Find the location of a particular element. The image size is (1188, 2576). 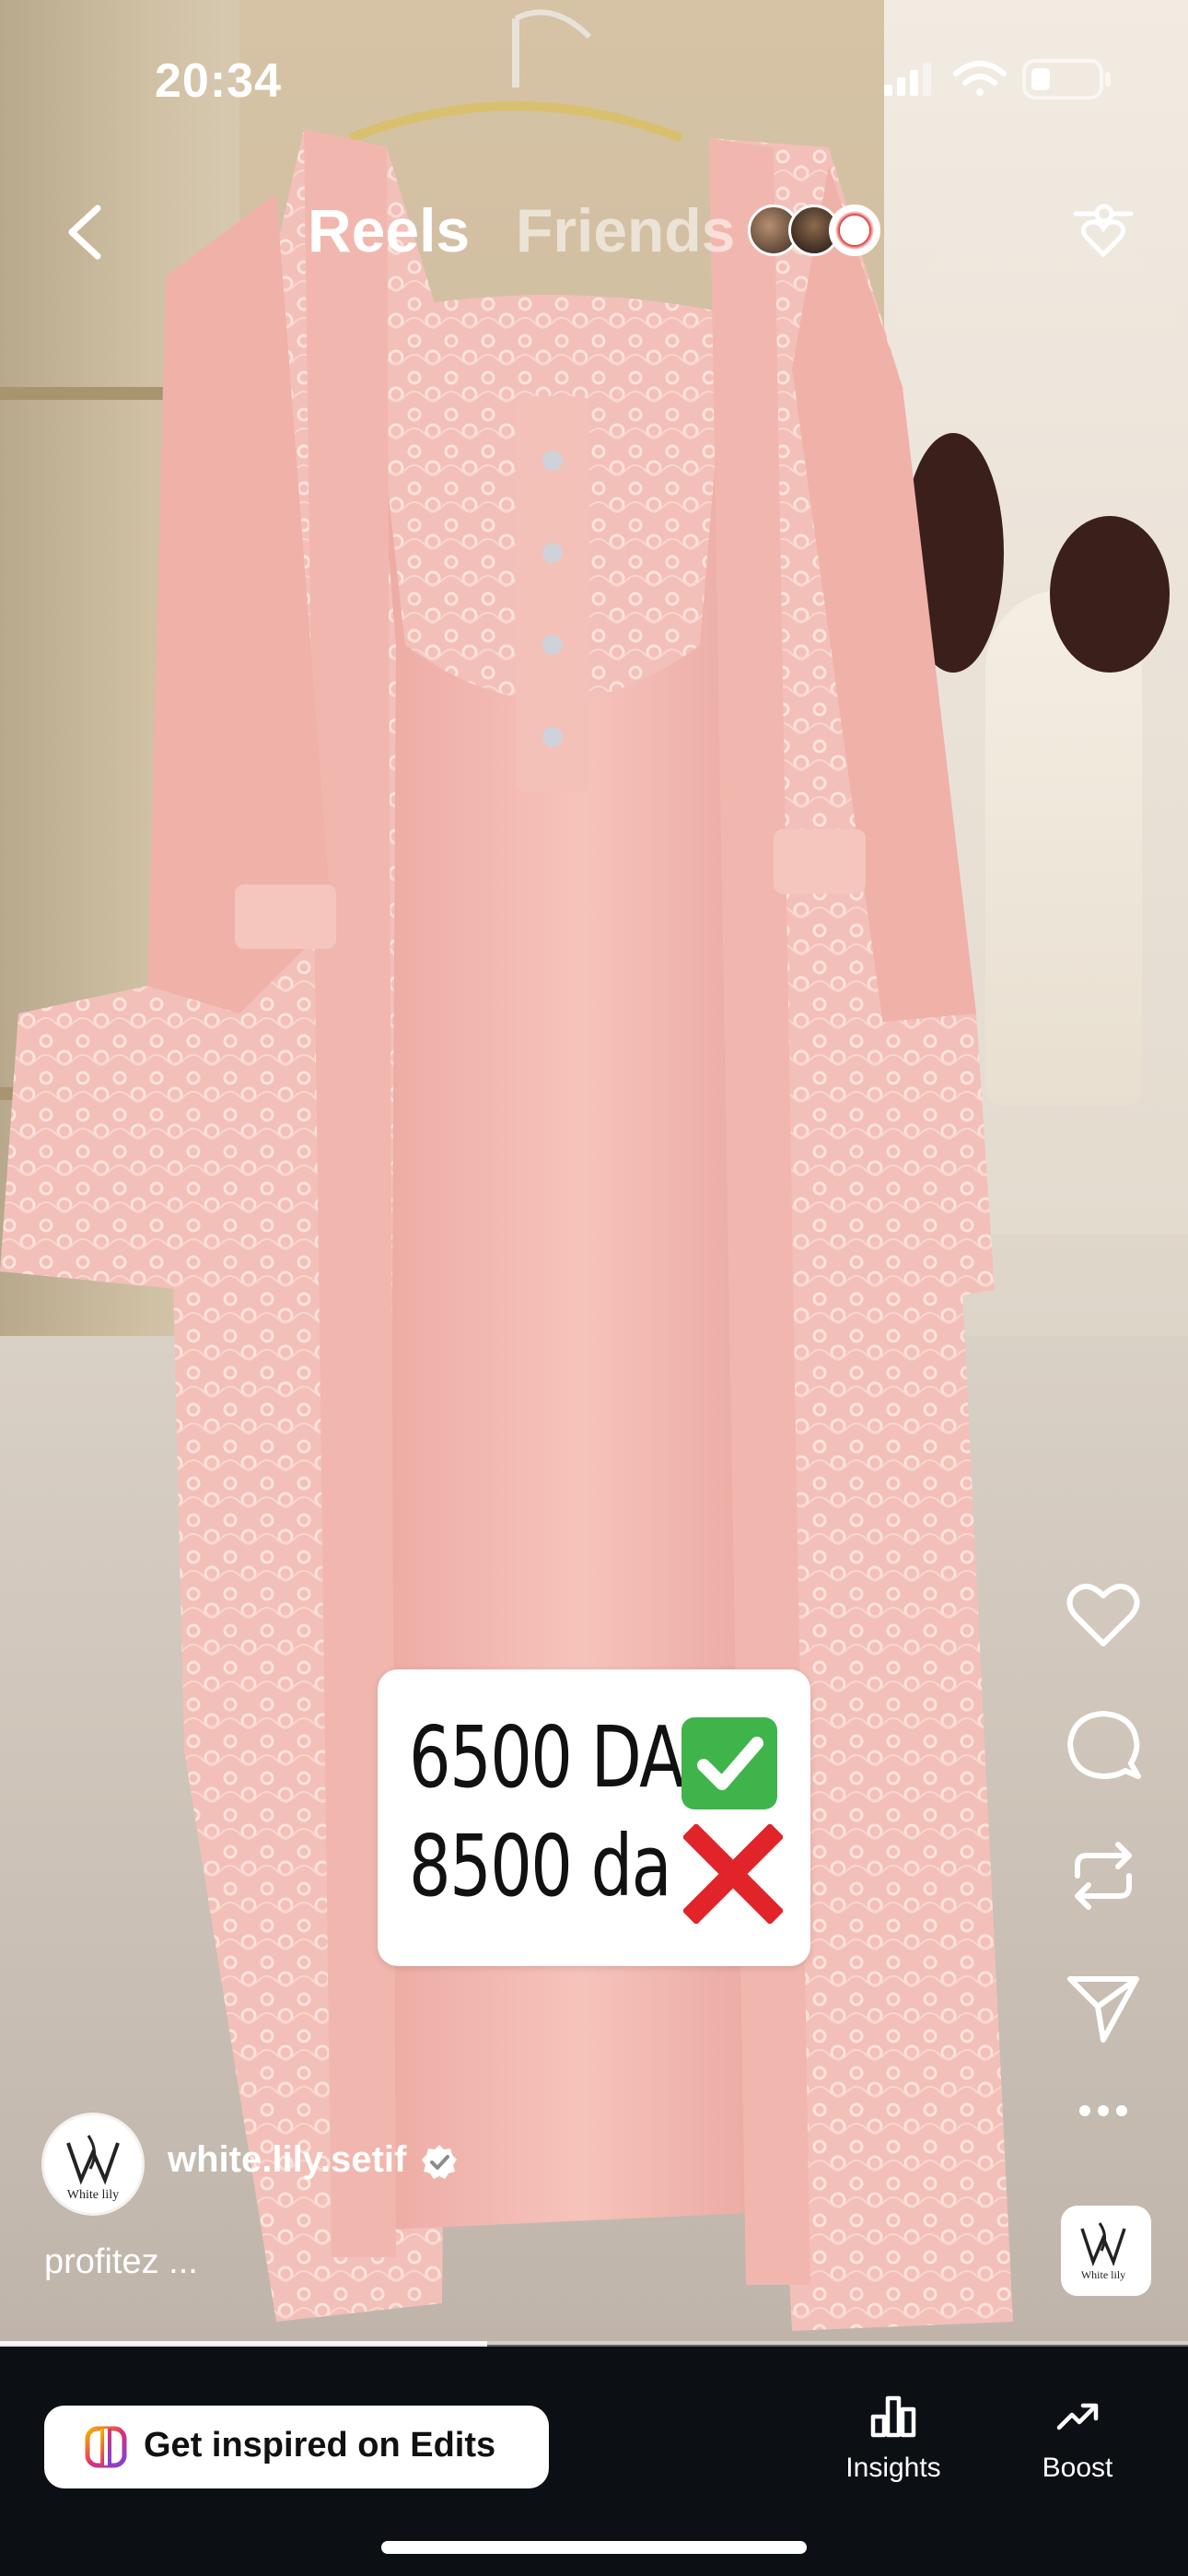

get-inspired-on-edits-button: Get inspired on Edits is located at coordinates (296, 2447).